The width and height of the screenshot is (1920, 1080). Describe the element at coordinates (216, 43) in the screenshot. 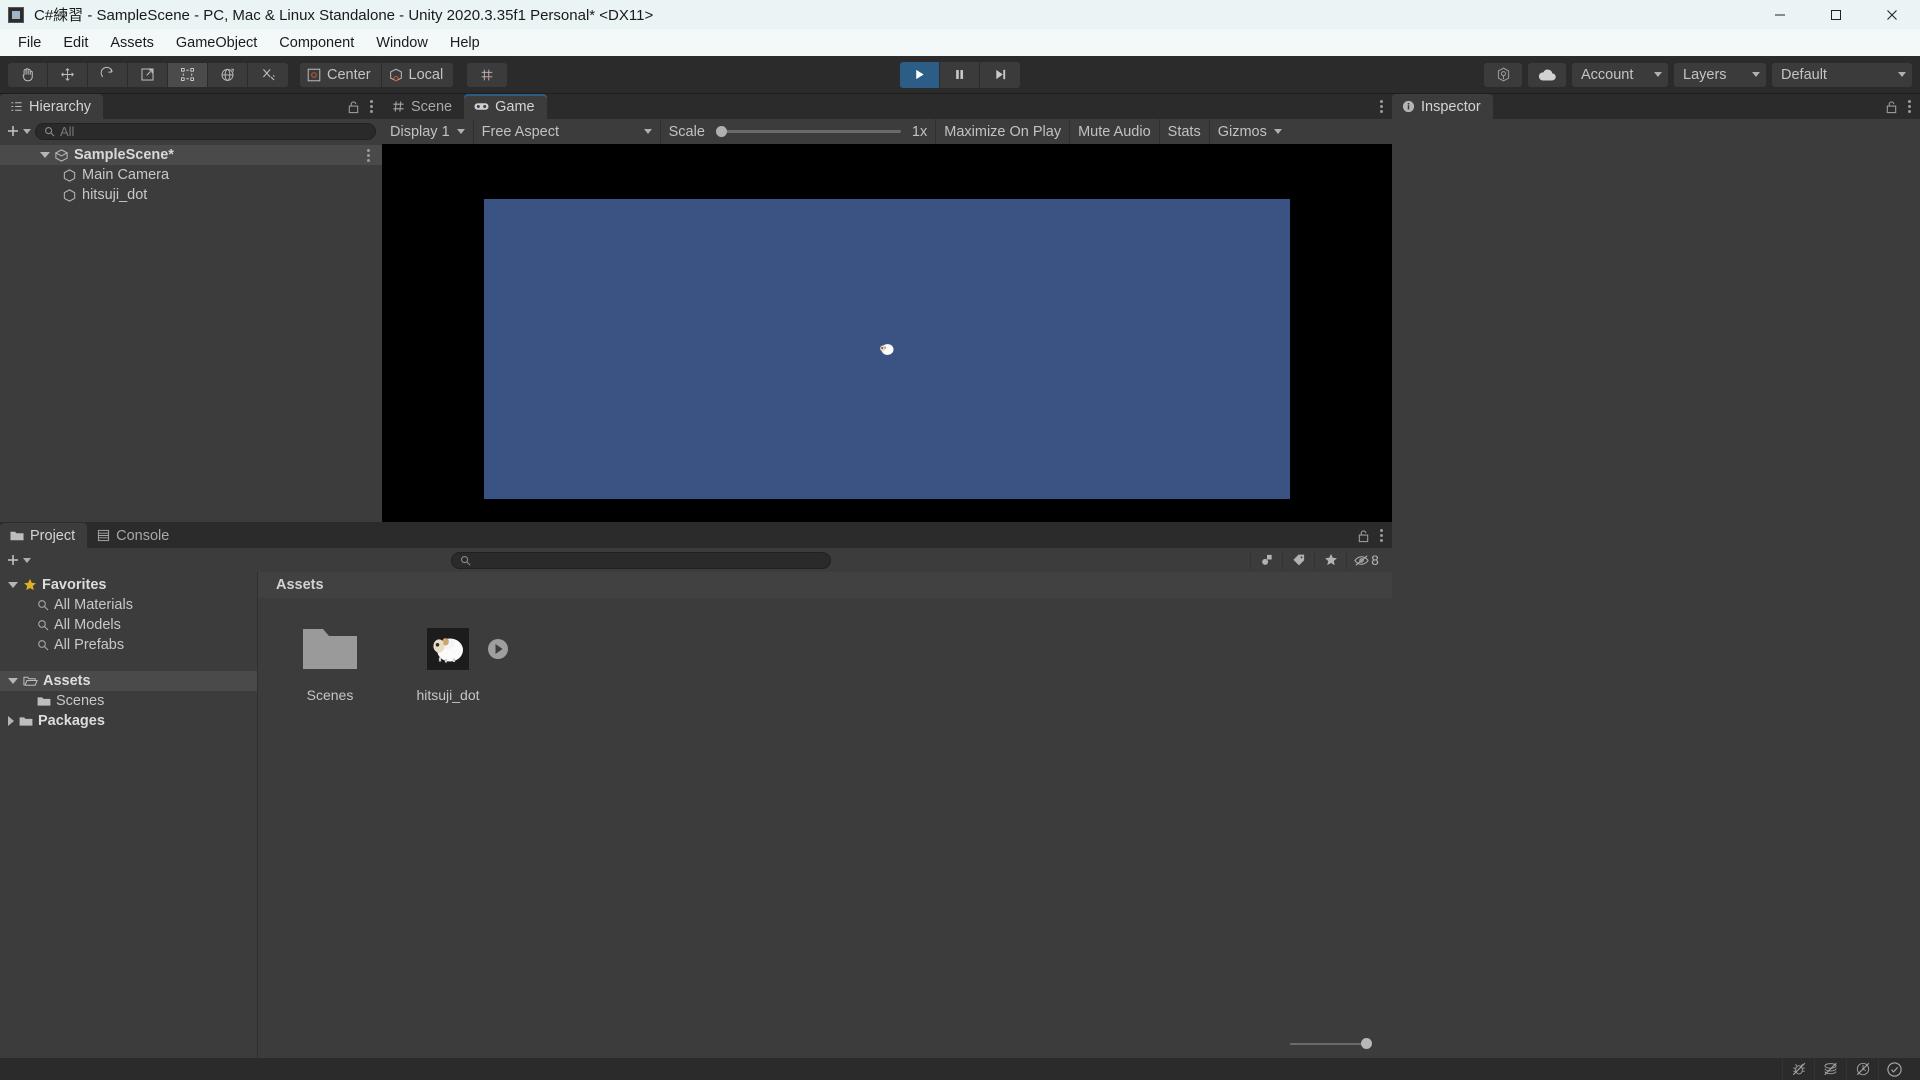

I see `menu-gameobject: GameObject` at that location.